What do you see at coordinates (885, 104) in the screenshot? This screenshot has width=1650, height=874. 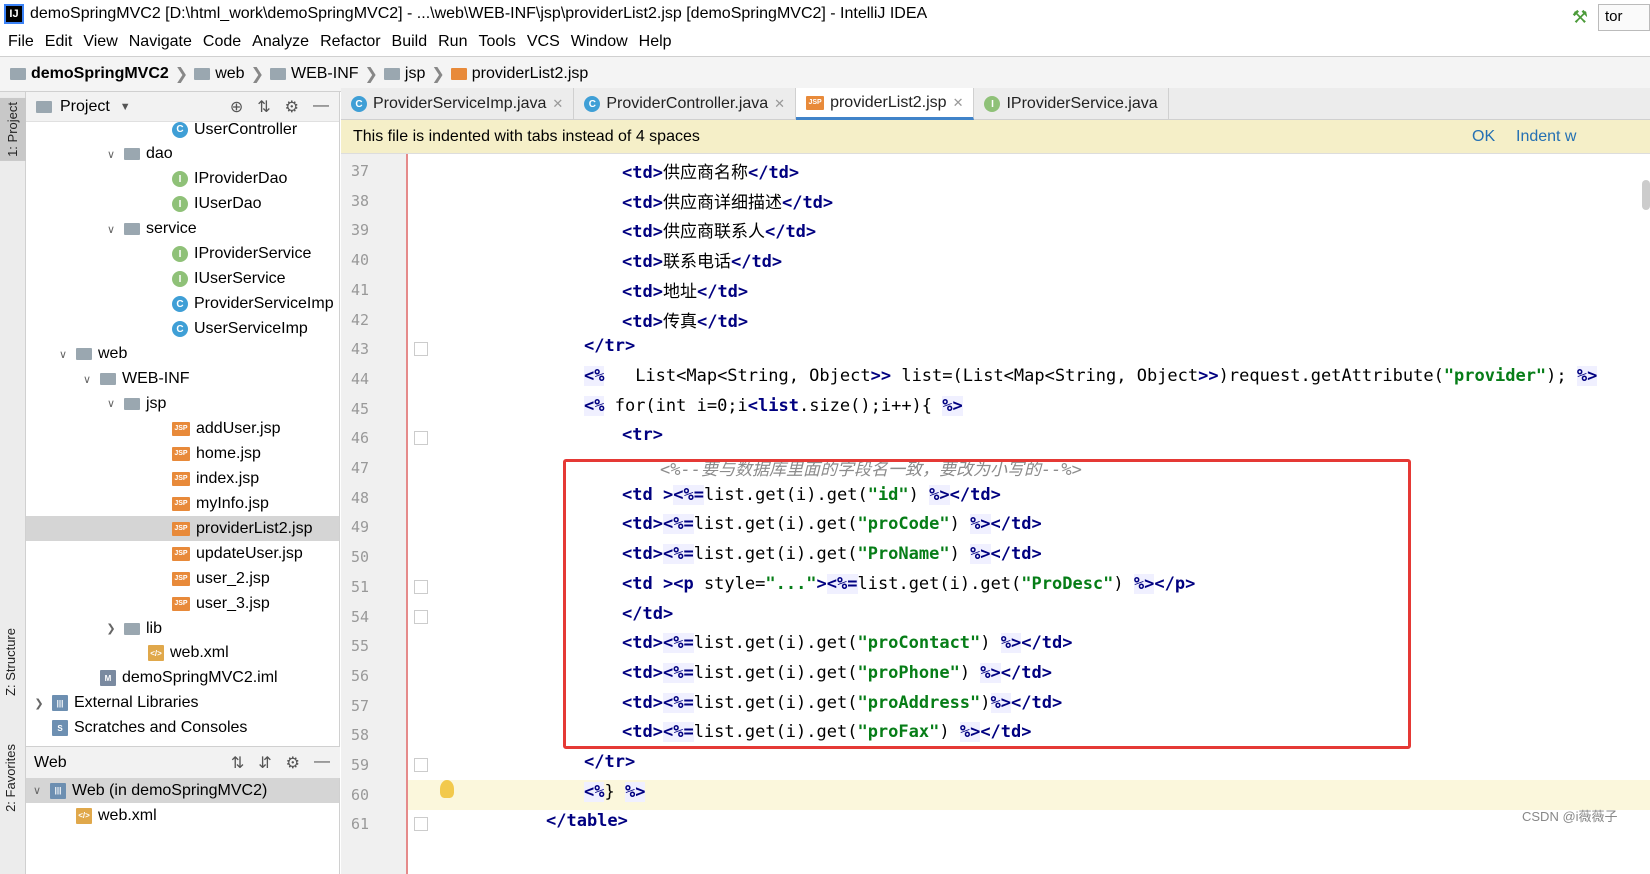 I see `editor-tab: JSP providerList2.jsp ✕` at bounding box center [885, 104].